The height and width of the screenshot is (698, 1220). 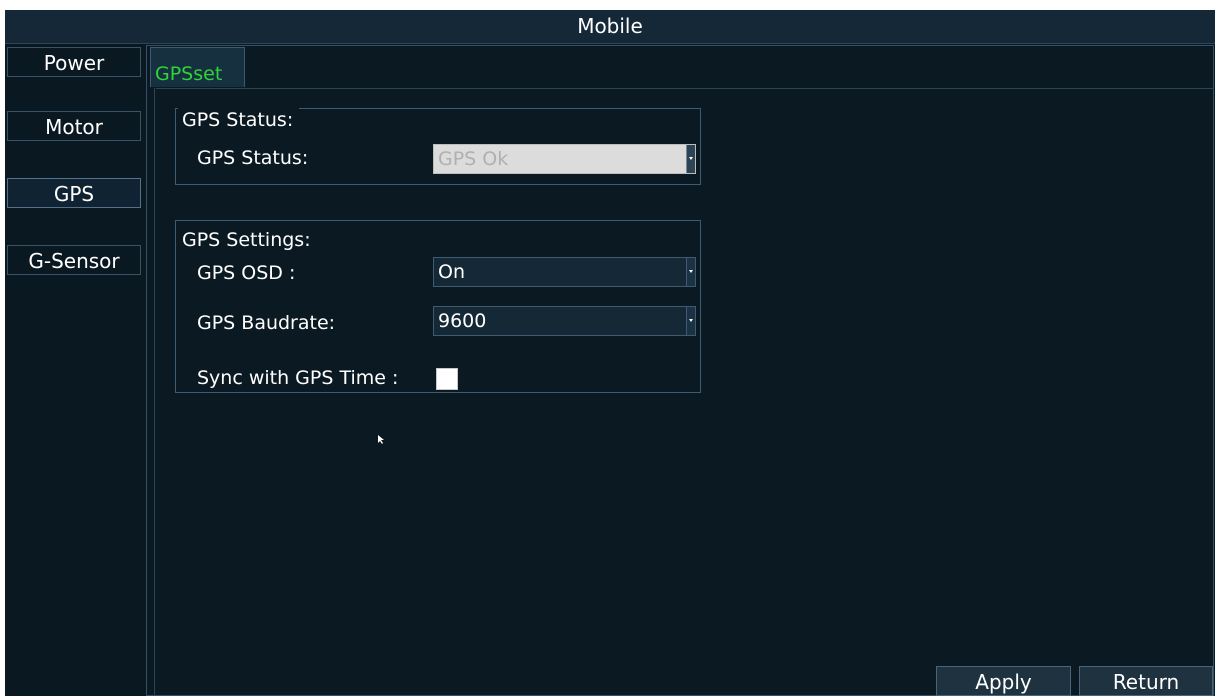 What do you see at coordinates (246, 273) in the screenshot?
I see `gps-osd-label: GPS OSD :` at bounding box center [246, 273].